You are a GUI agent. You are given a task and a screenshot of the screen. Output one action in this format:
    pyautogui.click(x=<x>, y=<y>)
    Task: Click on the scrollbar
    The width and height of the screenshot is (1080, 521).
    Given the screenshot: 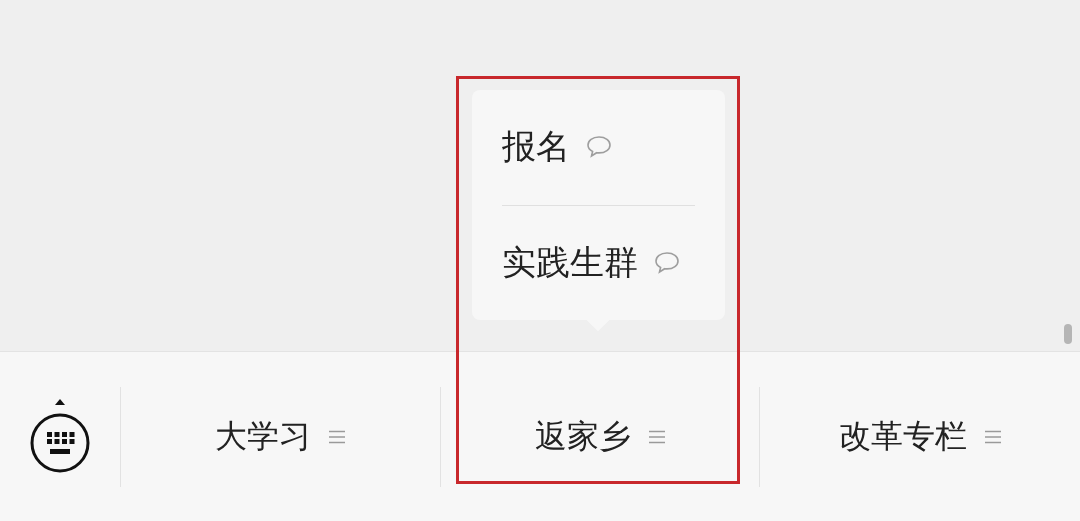 What is the action you would take?
    pyautogui.click(x=1068, y=334)
    